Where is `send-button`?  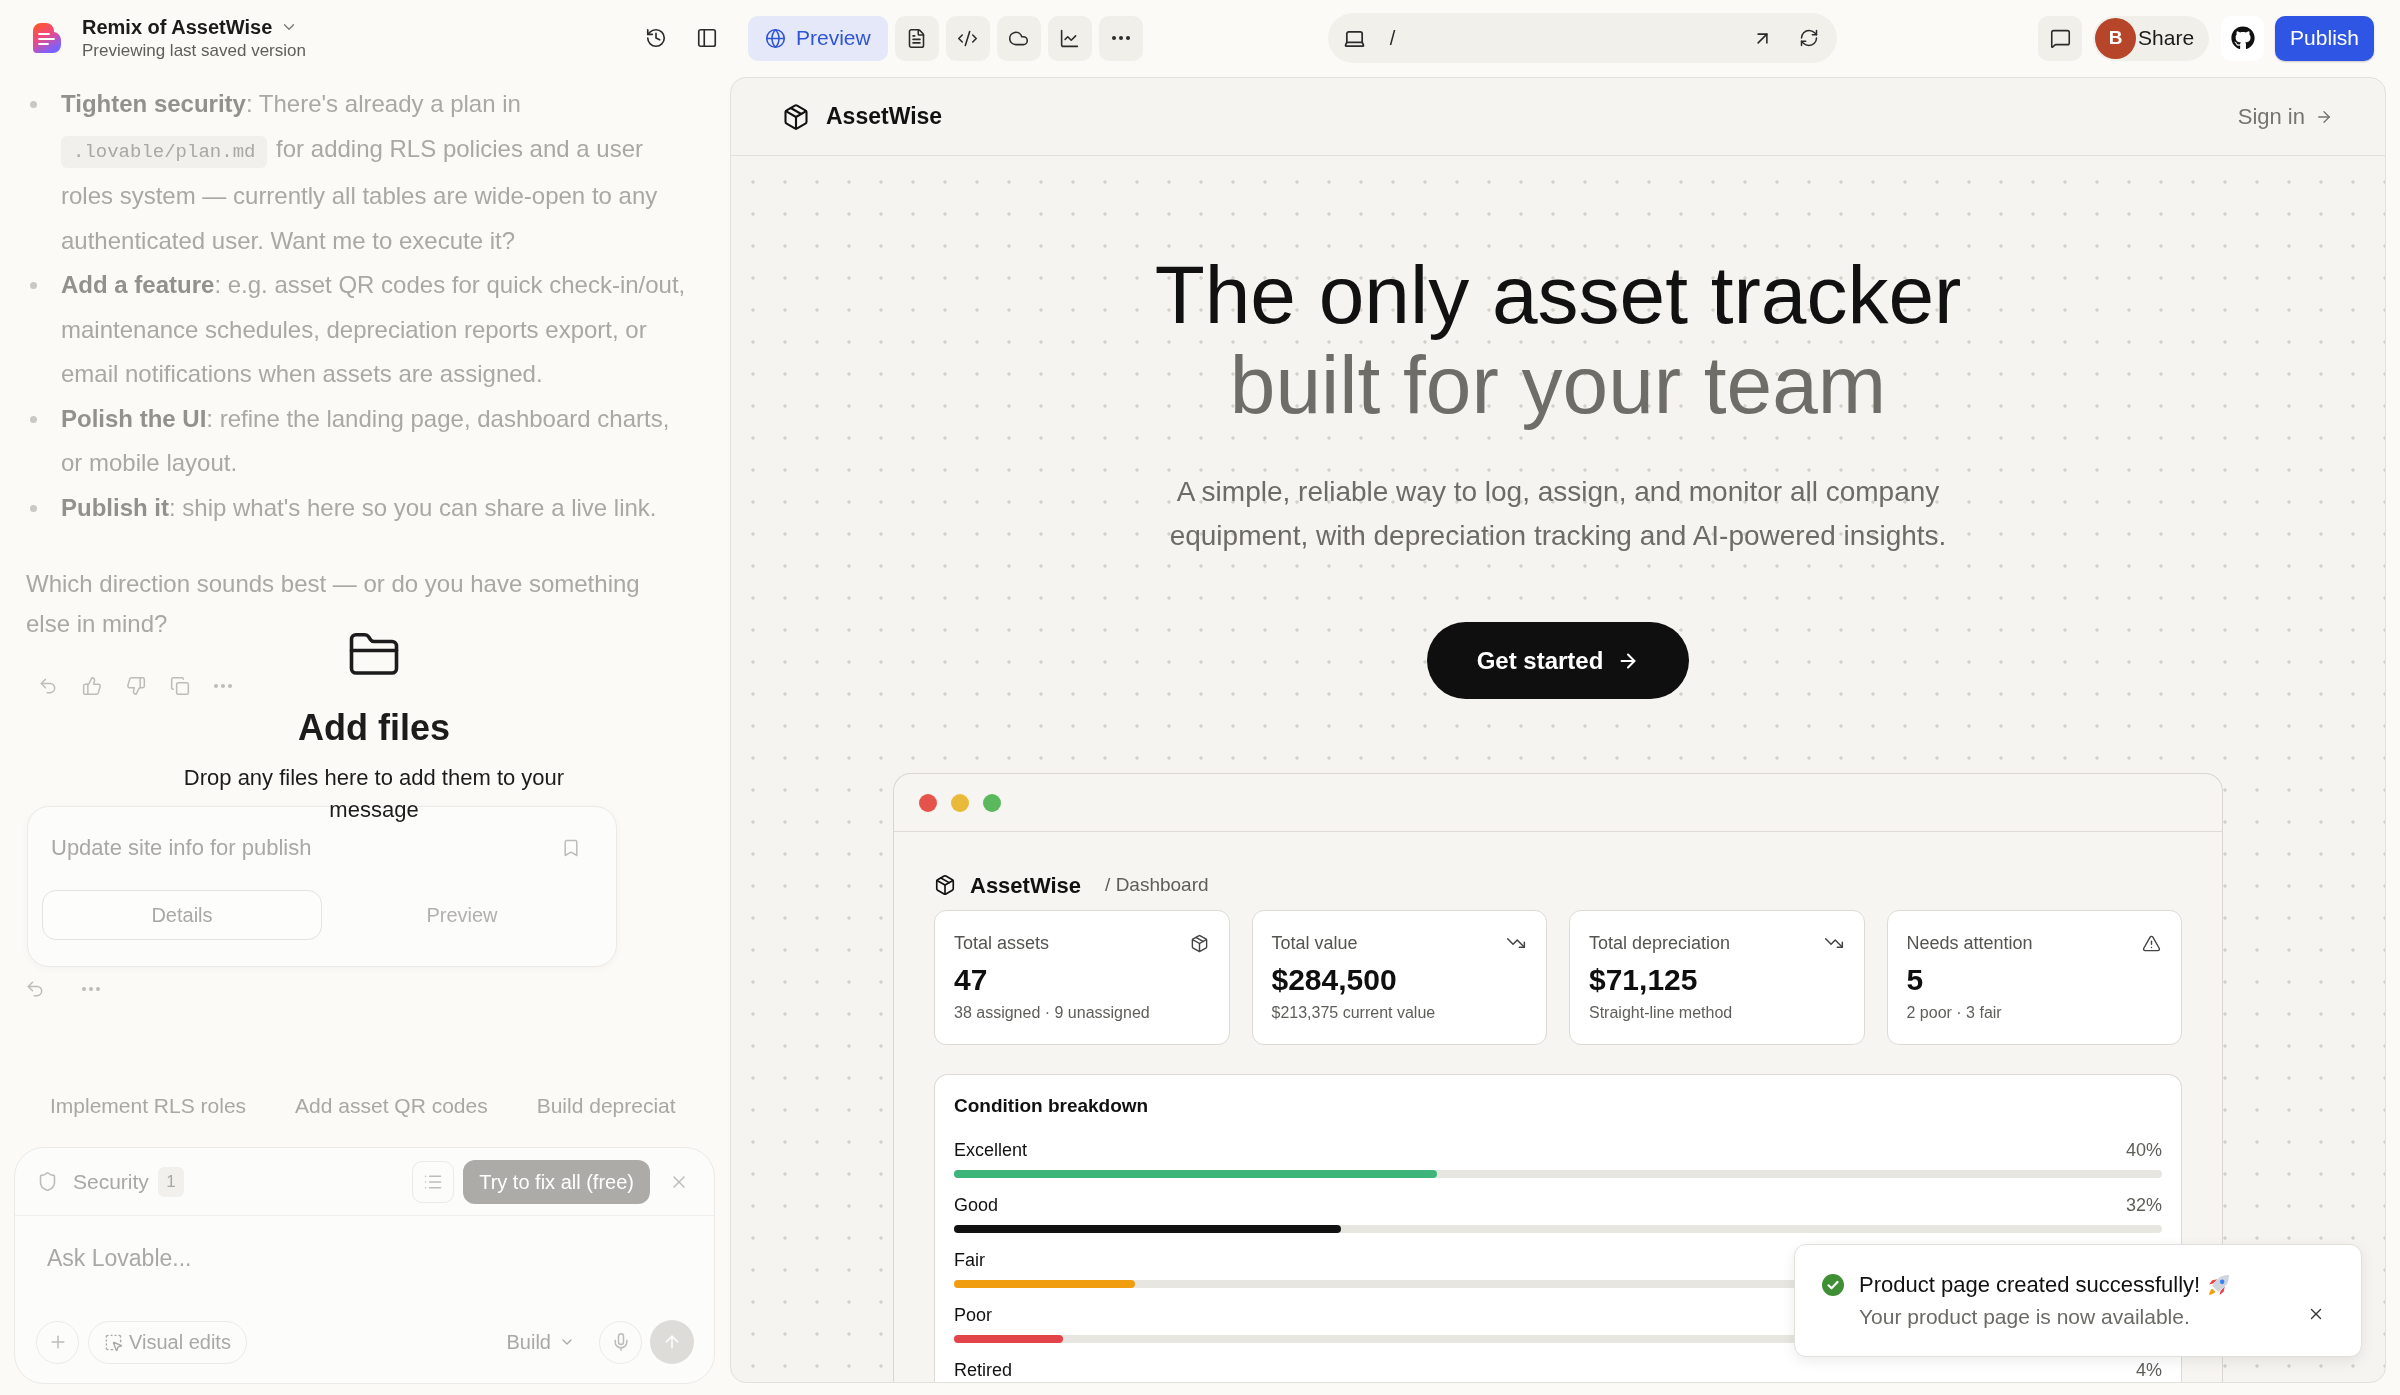 send-button is located at coordinates (672, 1342).